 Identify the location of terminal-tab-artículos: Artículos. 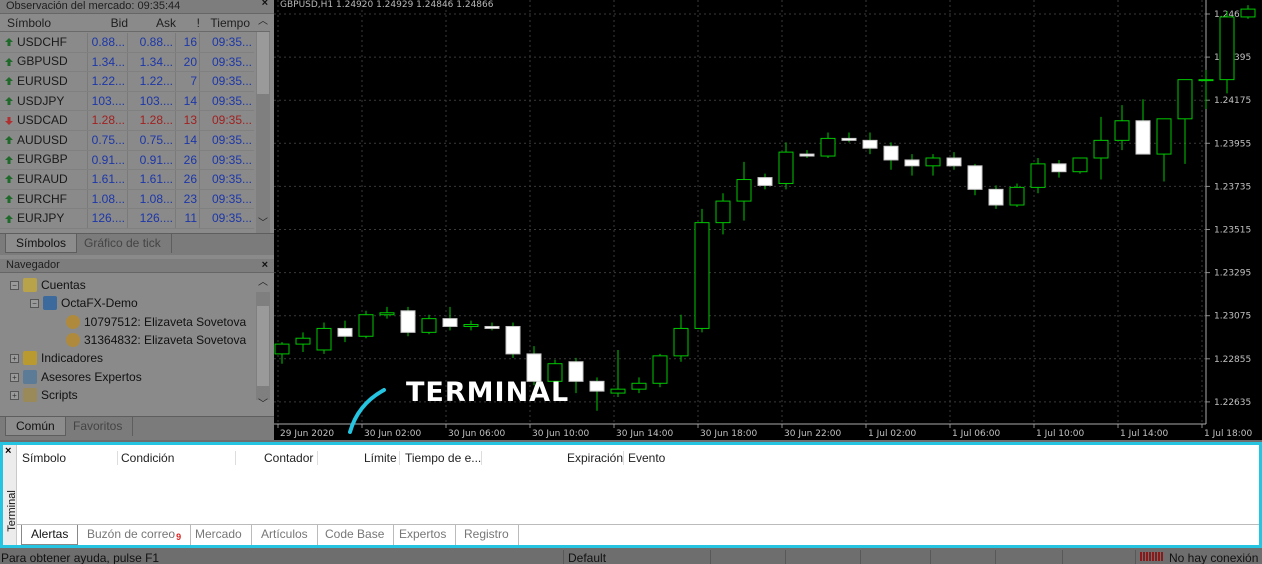
(285, 535).